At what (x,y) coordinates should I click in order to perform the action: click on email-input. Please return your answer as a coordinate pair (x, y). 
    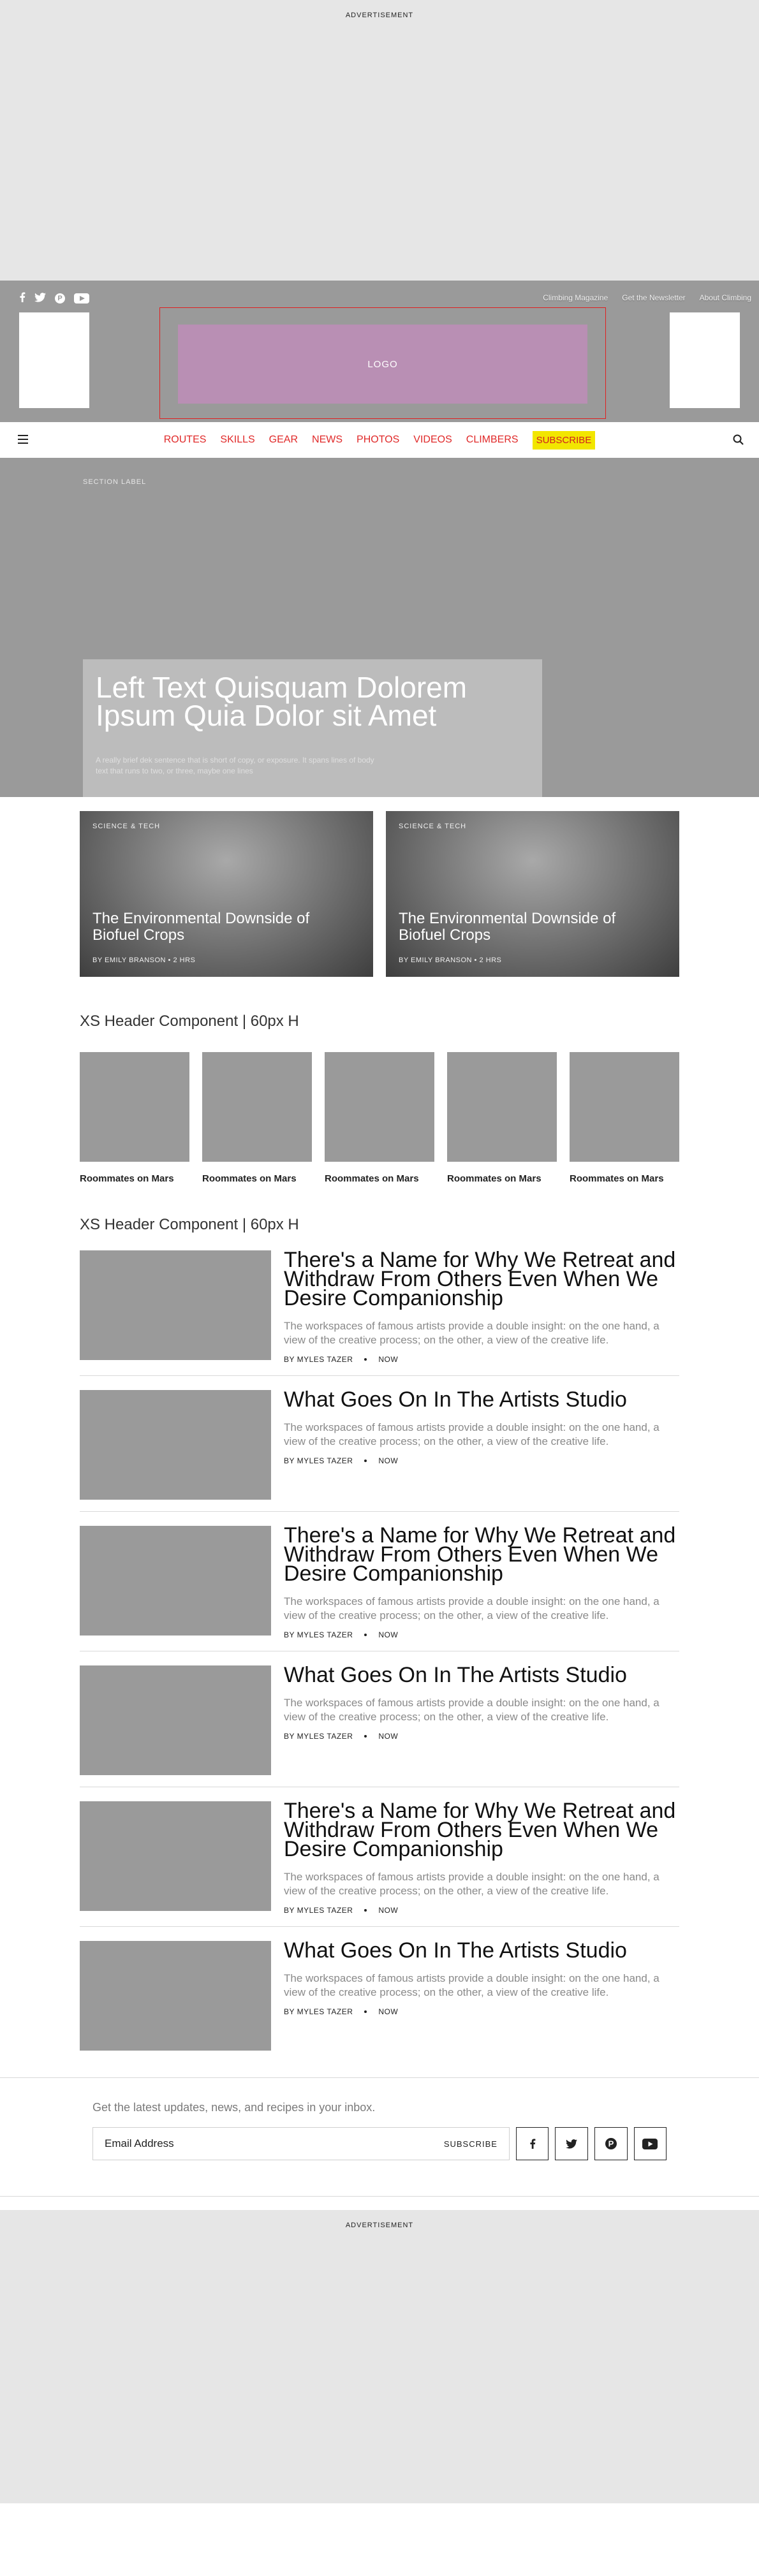
    Looking at the image, I should click on (232, 2143).